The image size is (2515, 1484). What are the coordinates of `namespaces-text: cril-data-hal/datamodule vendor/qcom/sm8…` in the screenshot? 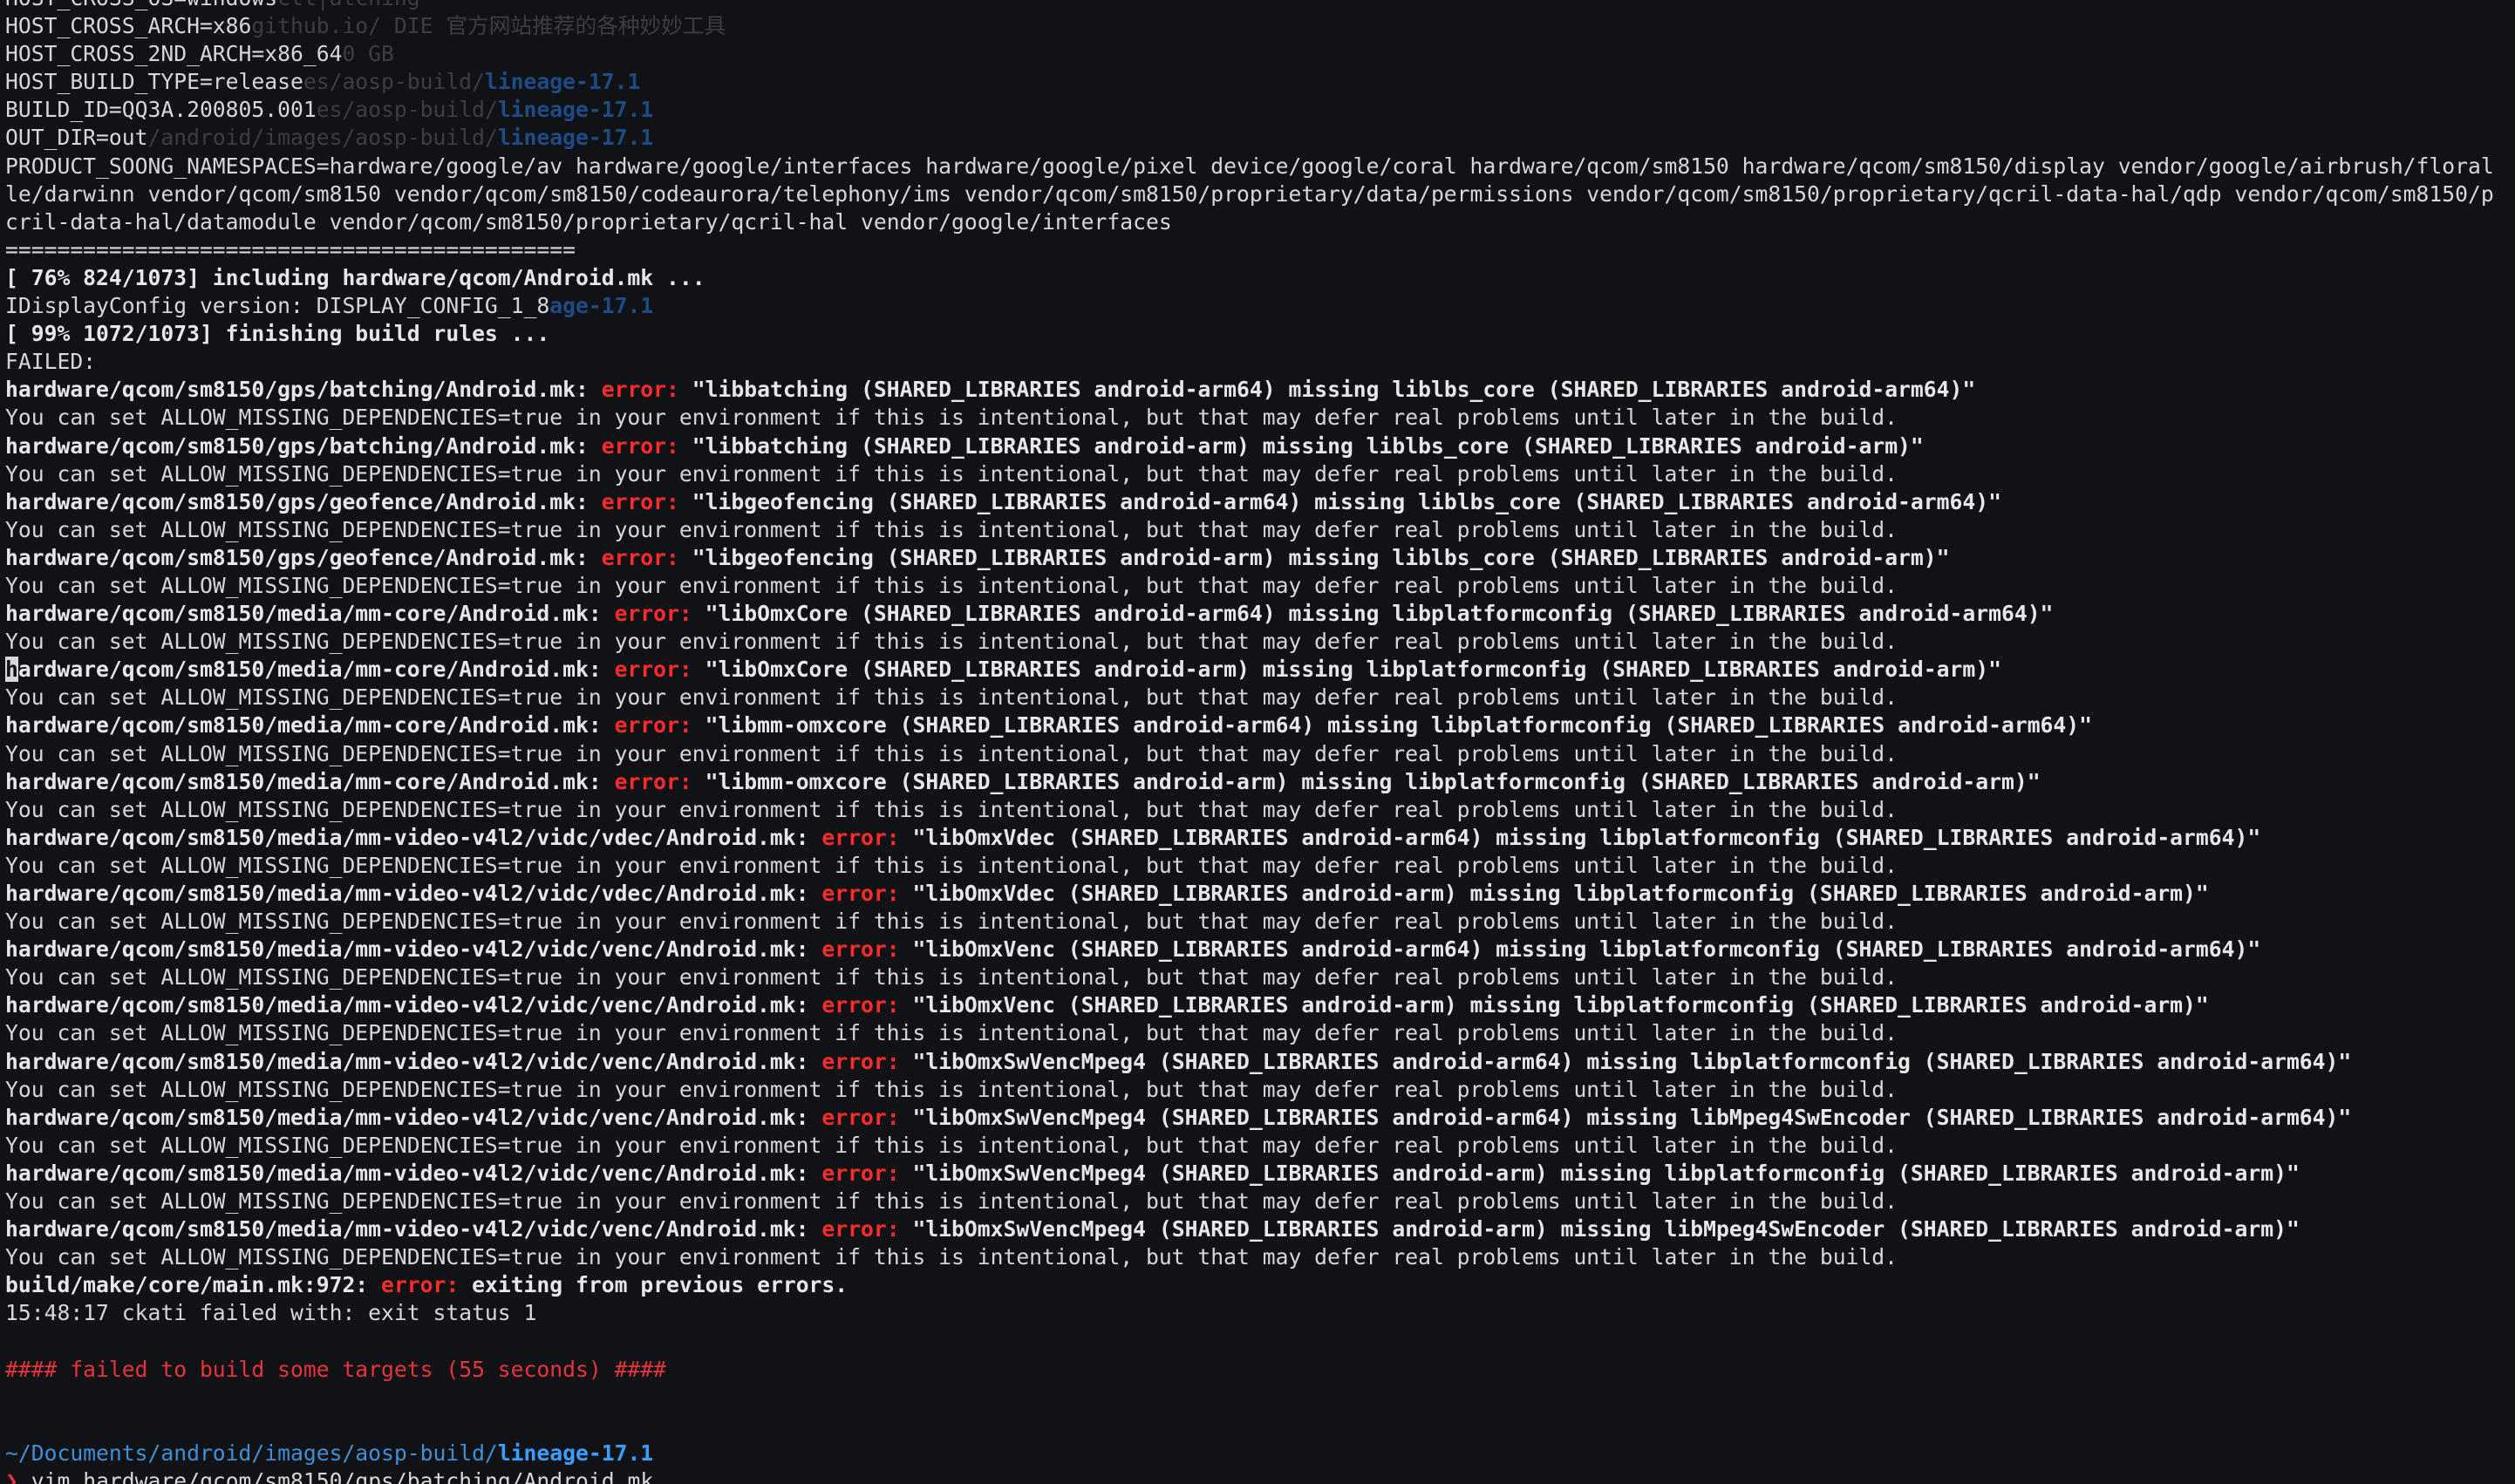 It's located at (588, 221).